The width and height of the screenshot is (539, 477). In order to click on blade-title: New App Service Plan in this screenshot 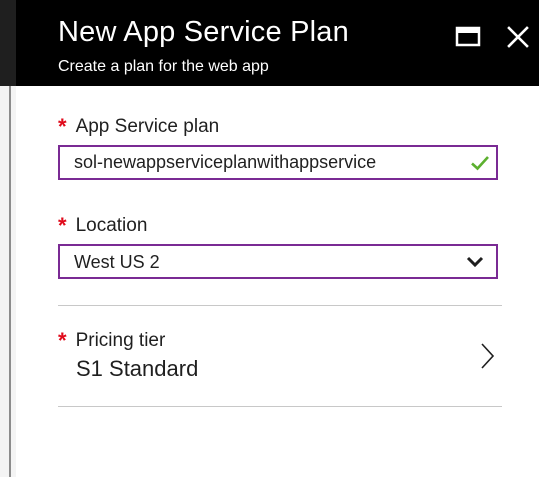, I will do `click(203, 32)`.